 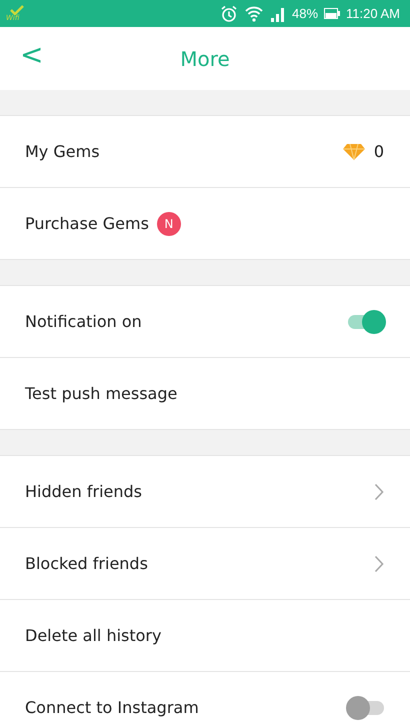 I want to click on settings-row: My Gems 0, so click(x=205, y=152).